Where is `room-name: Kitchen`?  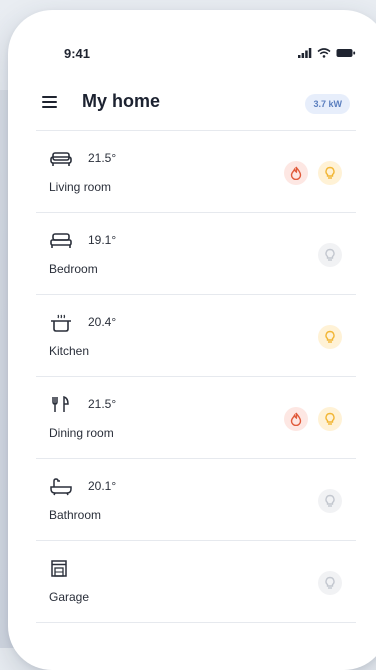 room-name: Kitchen is located at coordinates (69, 351).